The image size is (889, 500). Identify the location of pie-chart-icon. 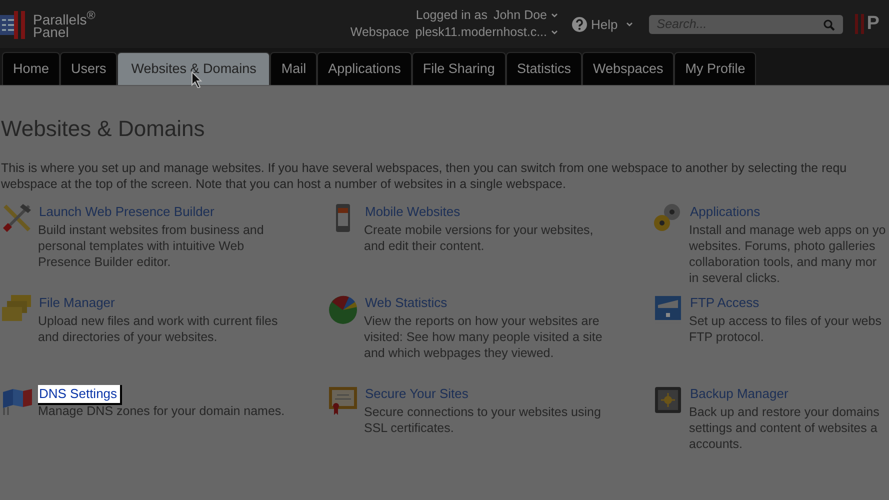
(343, 309).